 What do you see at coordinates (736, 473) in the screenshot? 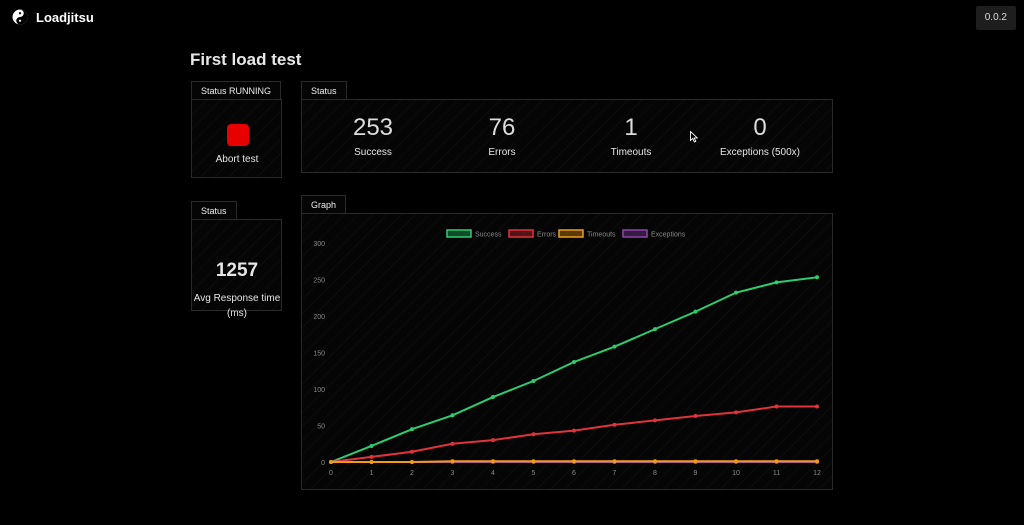
I see `x-tick-label: 10` at bounding box center [736, 473].